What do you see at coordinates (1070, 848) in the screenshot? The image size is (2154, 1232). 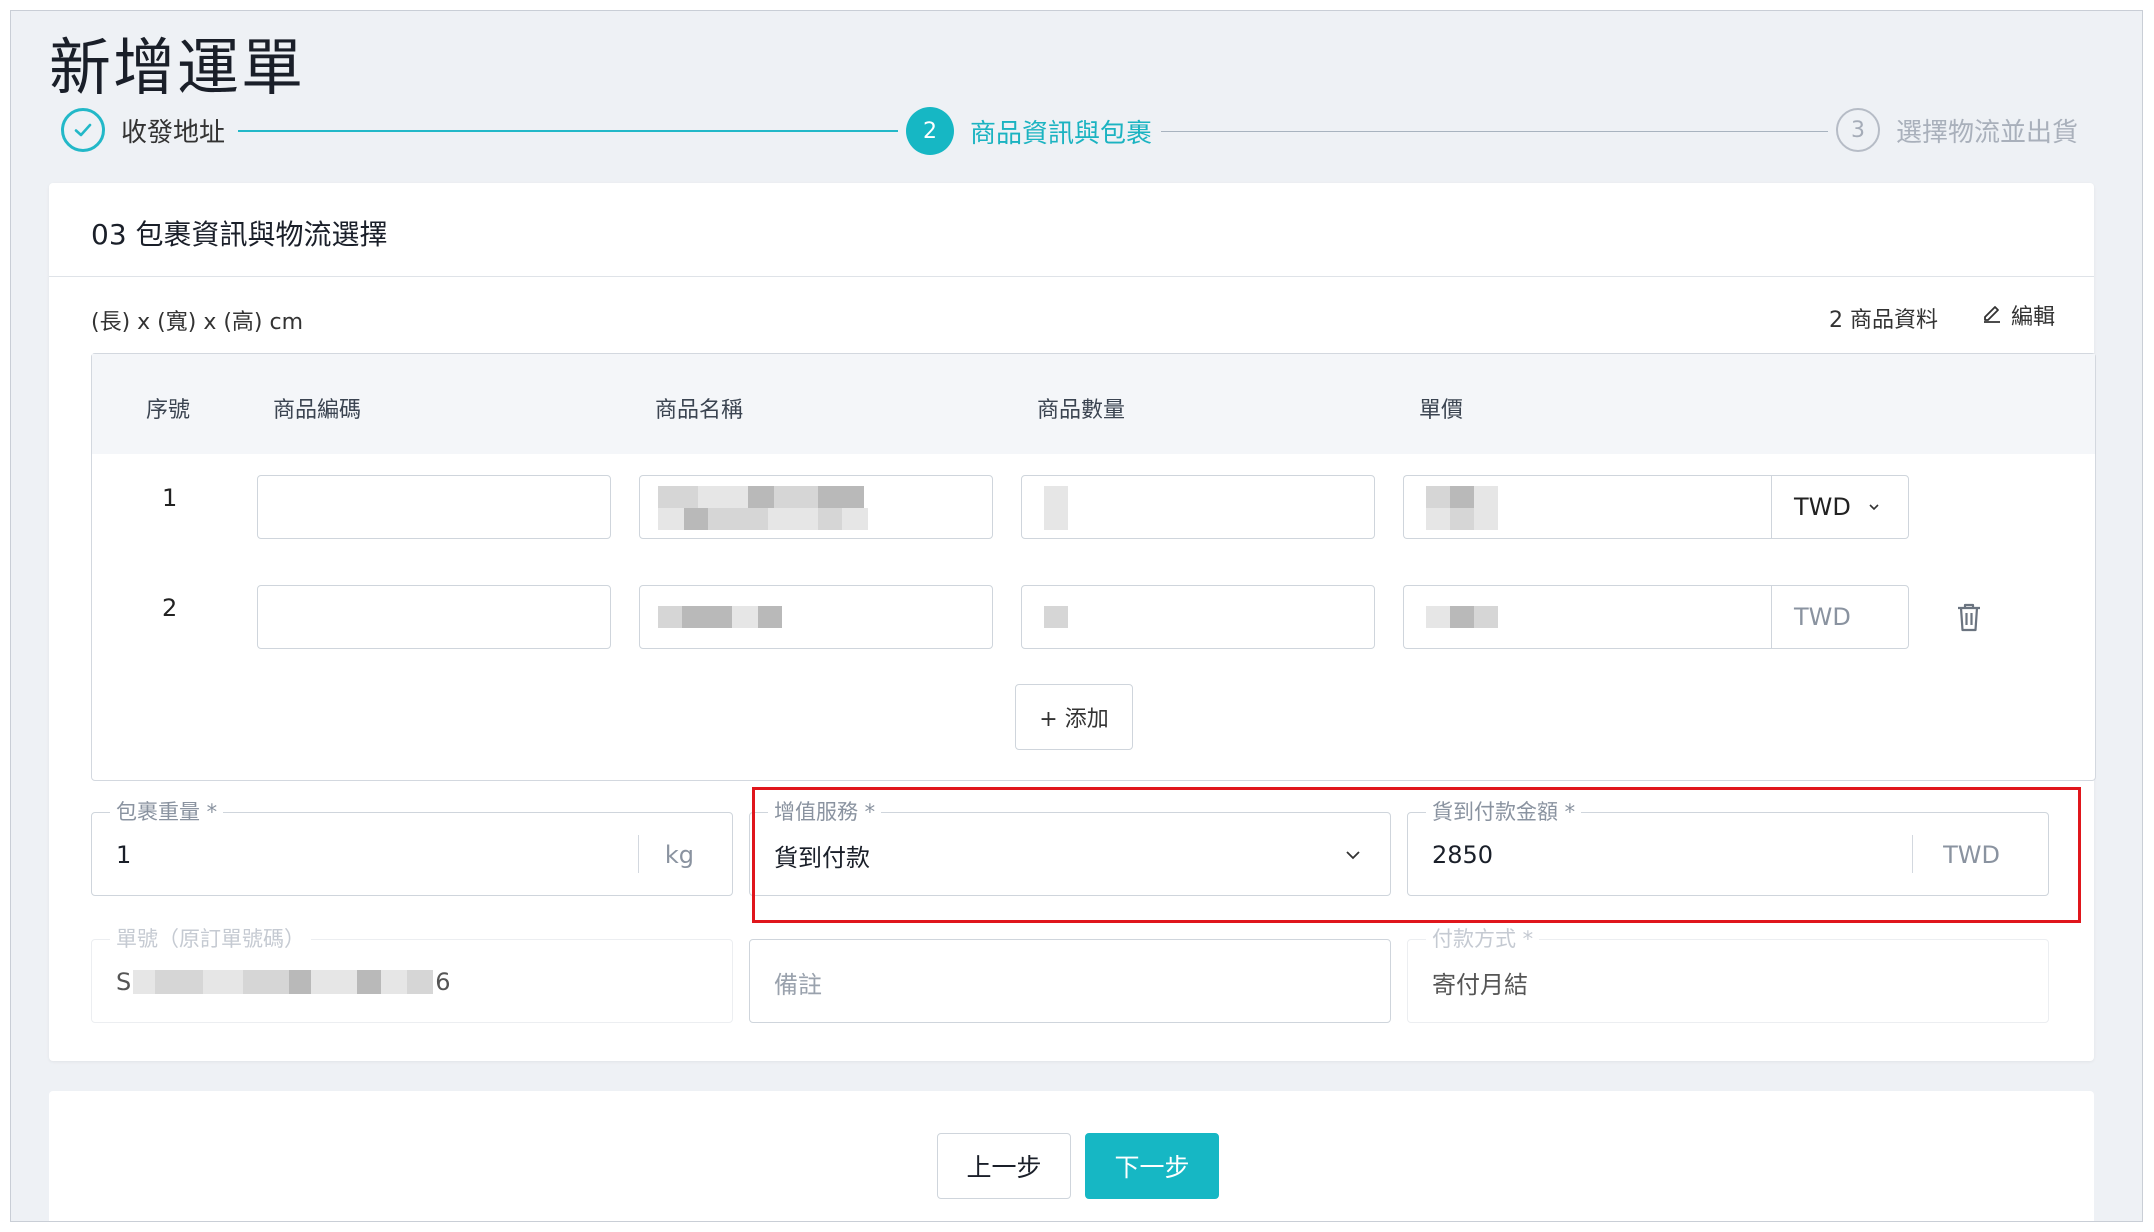 I see `value-added-service-select: 增值服務 * 貨到付款` at bounding box center [1070, 848].